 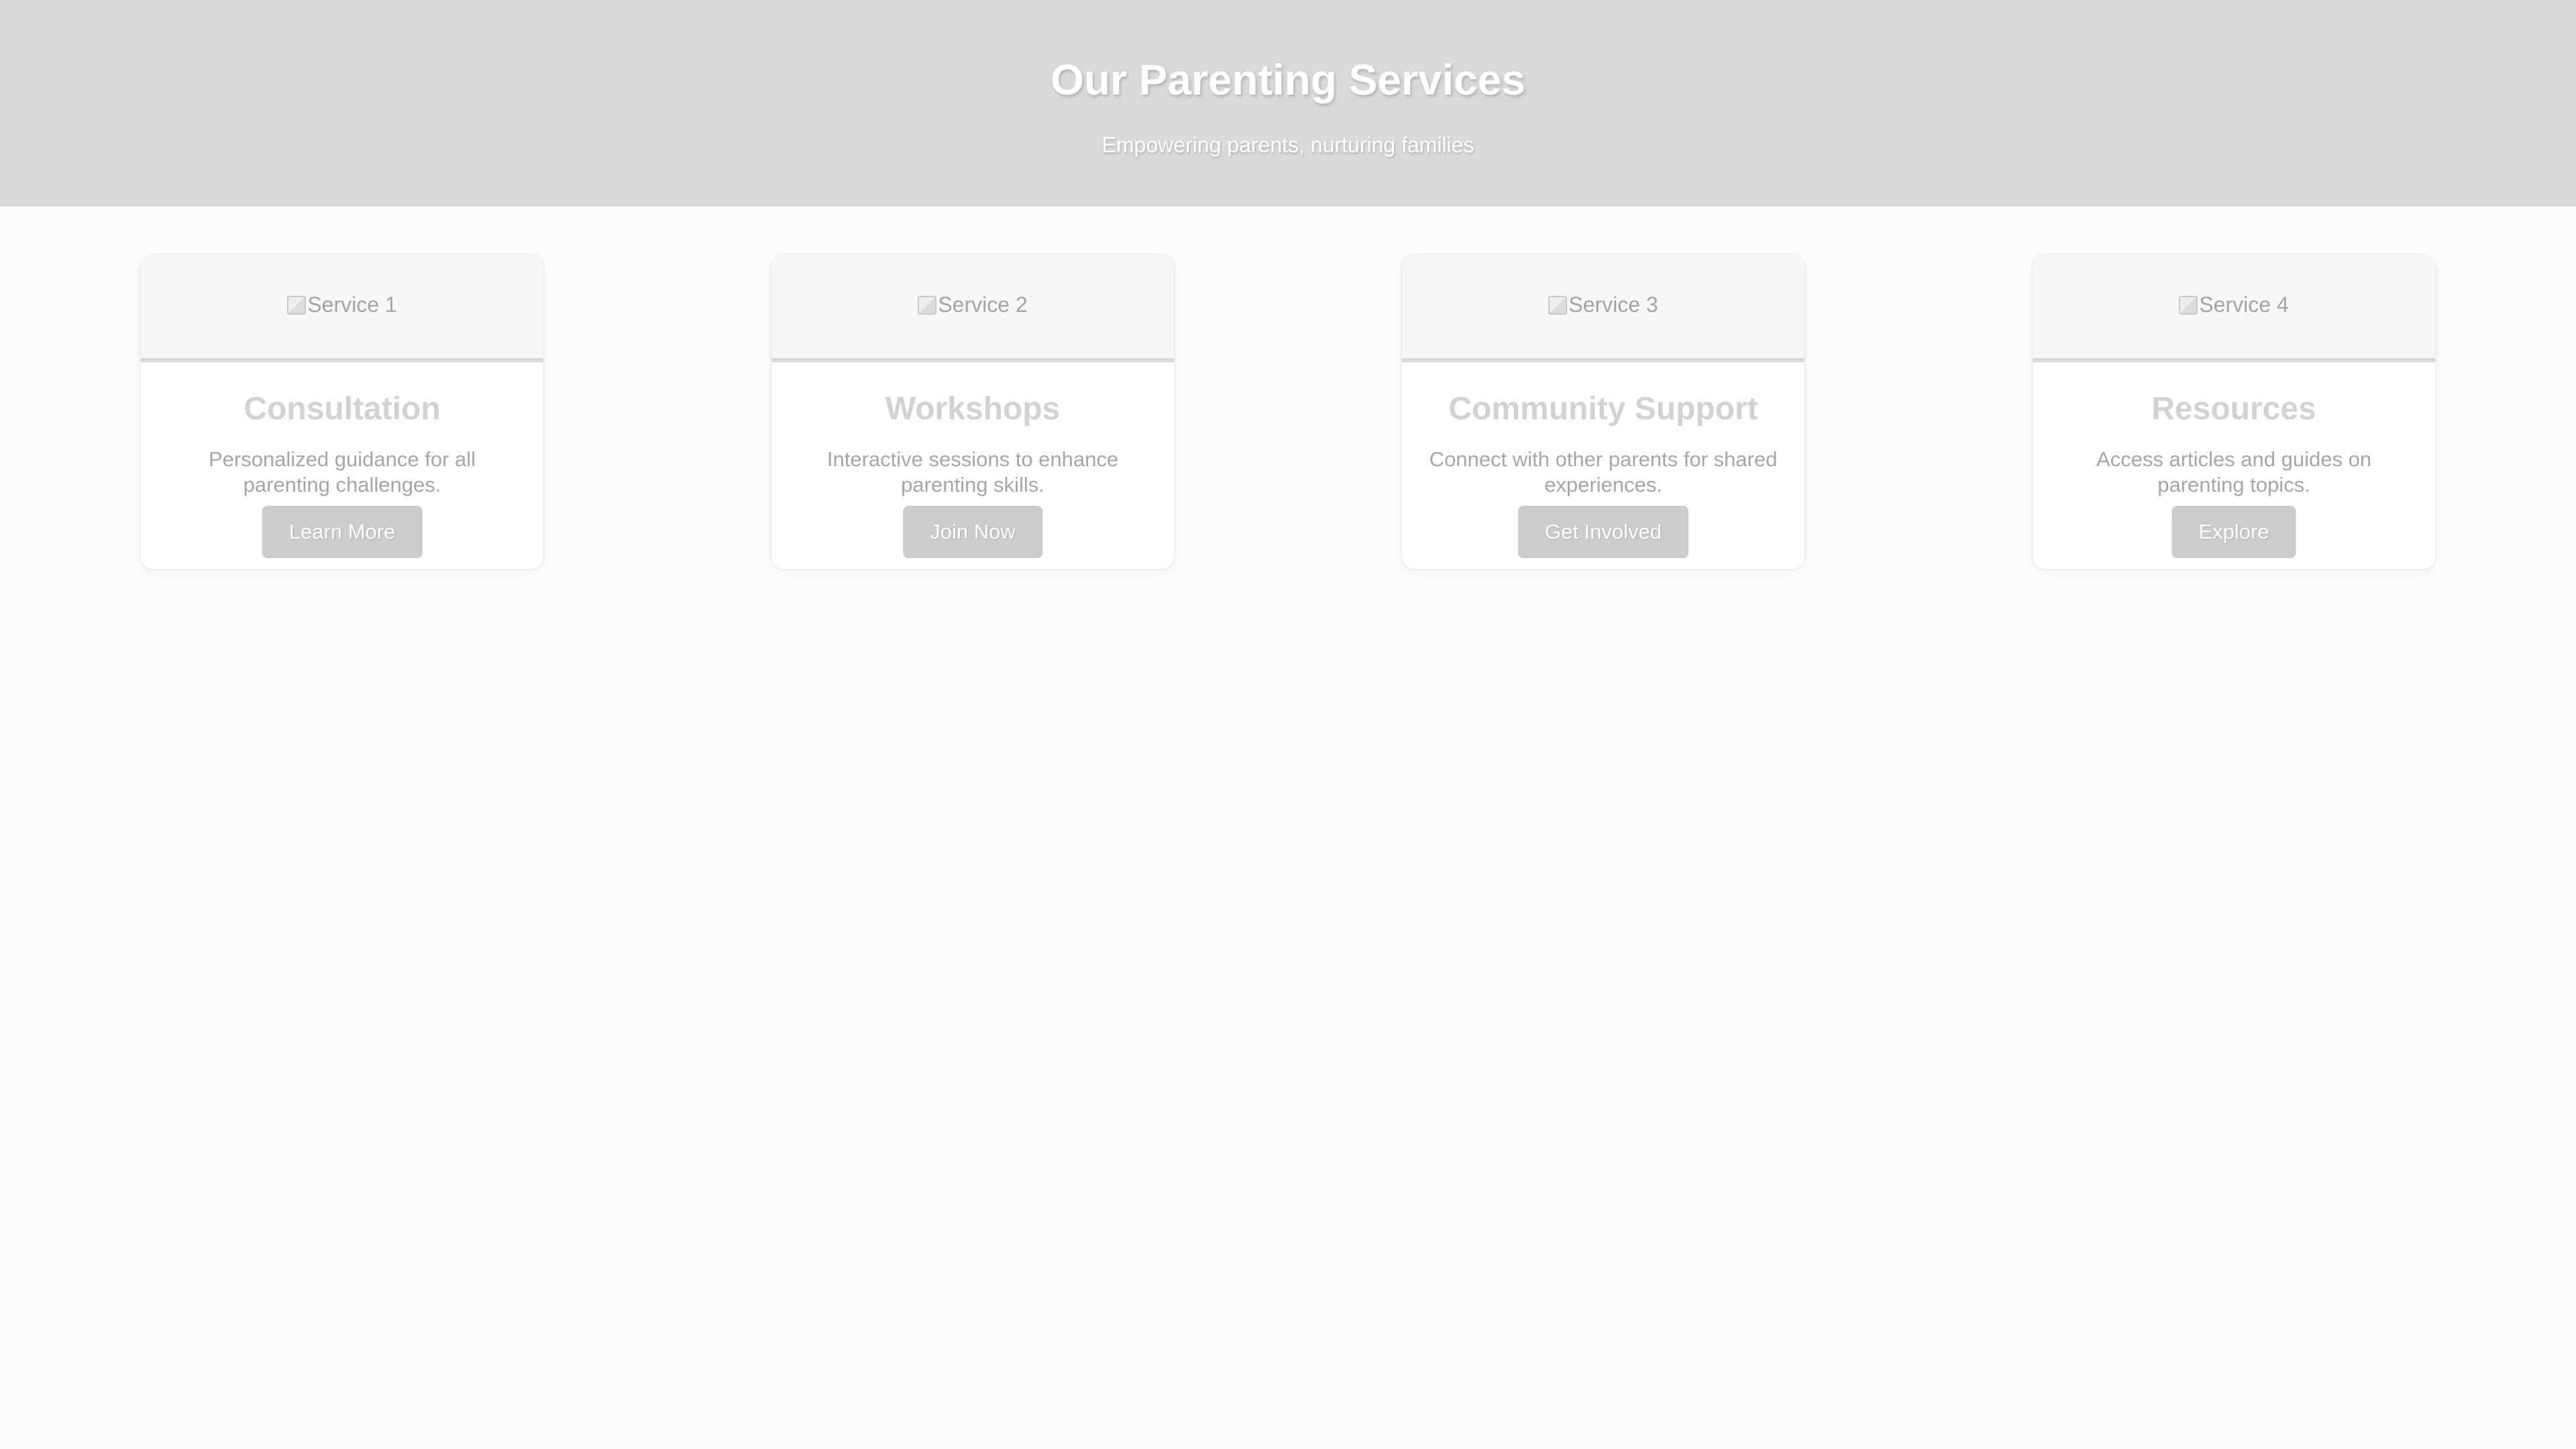 I want to click on service-image-placeholder: Service 2, so click(x=972, y=304).